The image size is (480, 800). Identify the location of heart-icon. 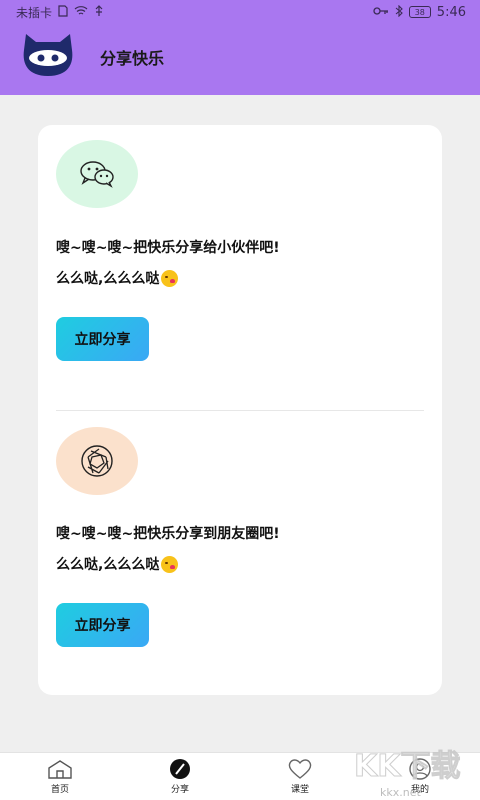
(300, 769).